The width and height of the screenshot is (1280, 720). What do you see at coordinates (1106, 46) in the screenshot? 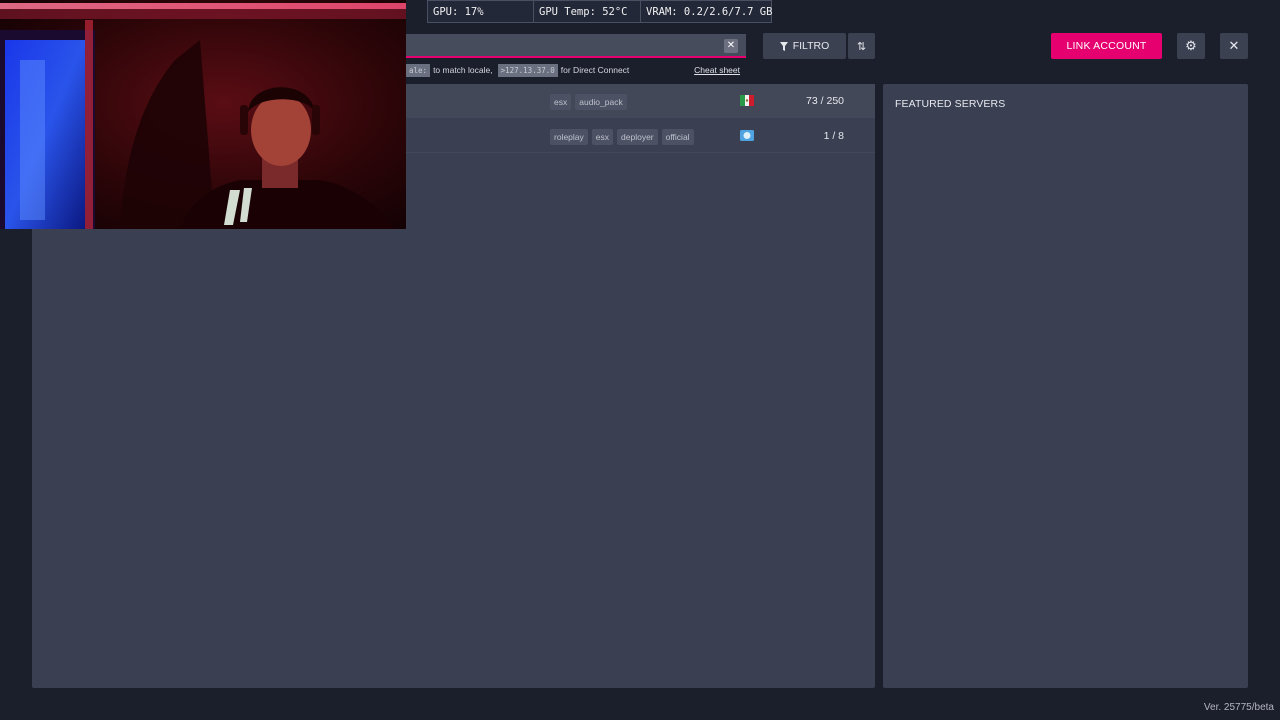
I see `link-account-button: LINK ACCOUNT` at bounding box center [1106, 46].